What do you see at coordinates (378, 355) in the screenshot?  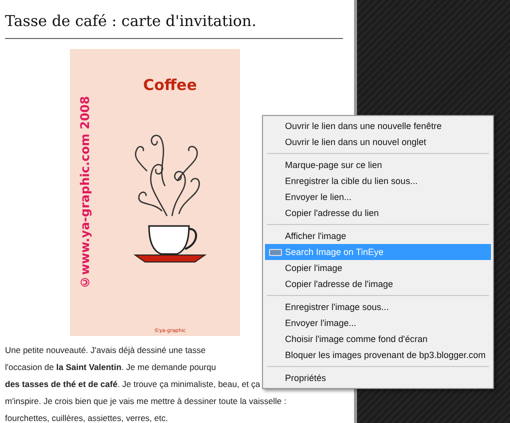 I see `menu-item: Bloquer les images provenant de bp3.blogger.com` at bounding box center [378, 355].